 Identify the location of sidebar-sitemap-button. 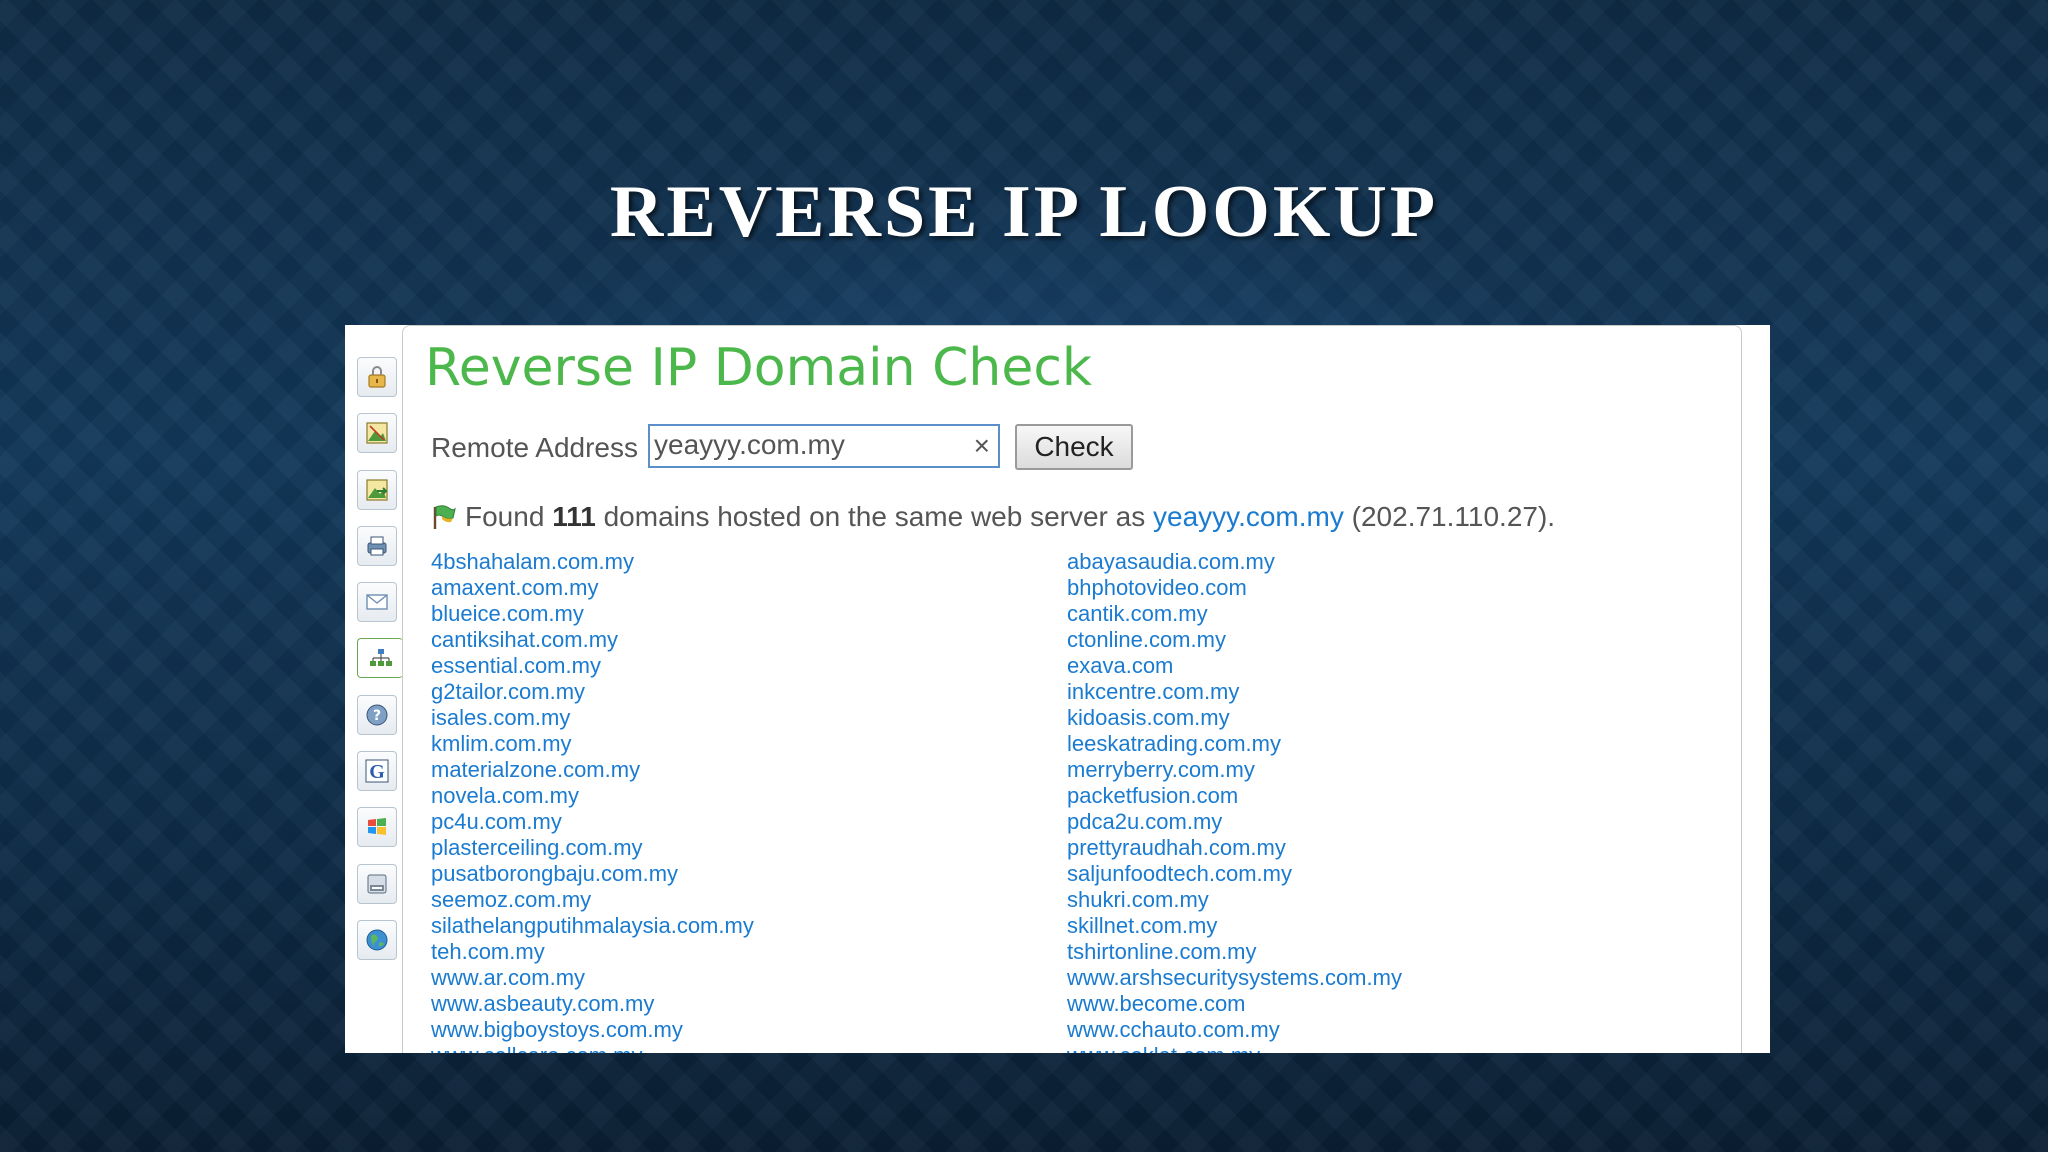
(380, 658).